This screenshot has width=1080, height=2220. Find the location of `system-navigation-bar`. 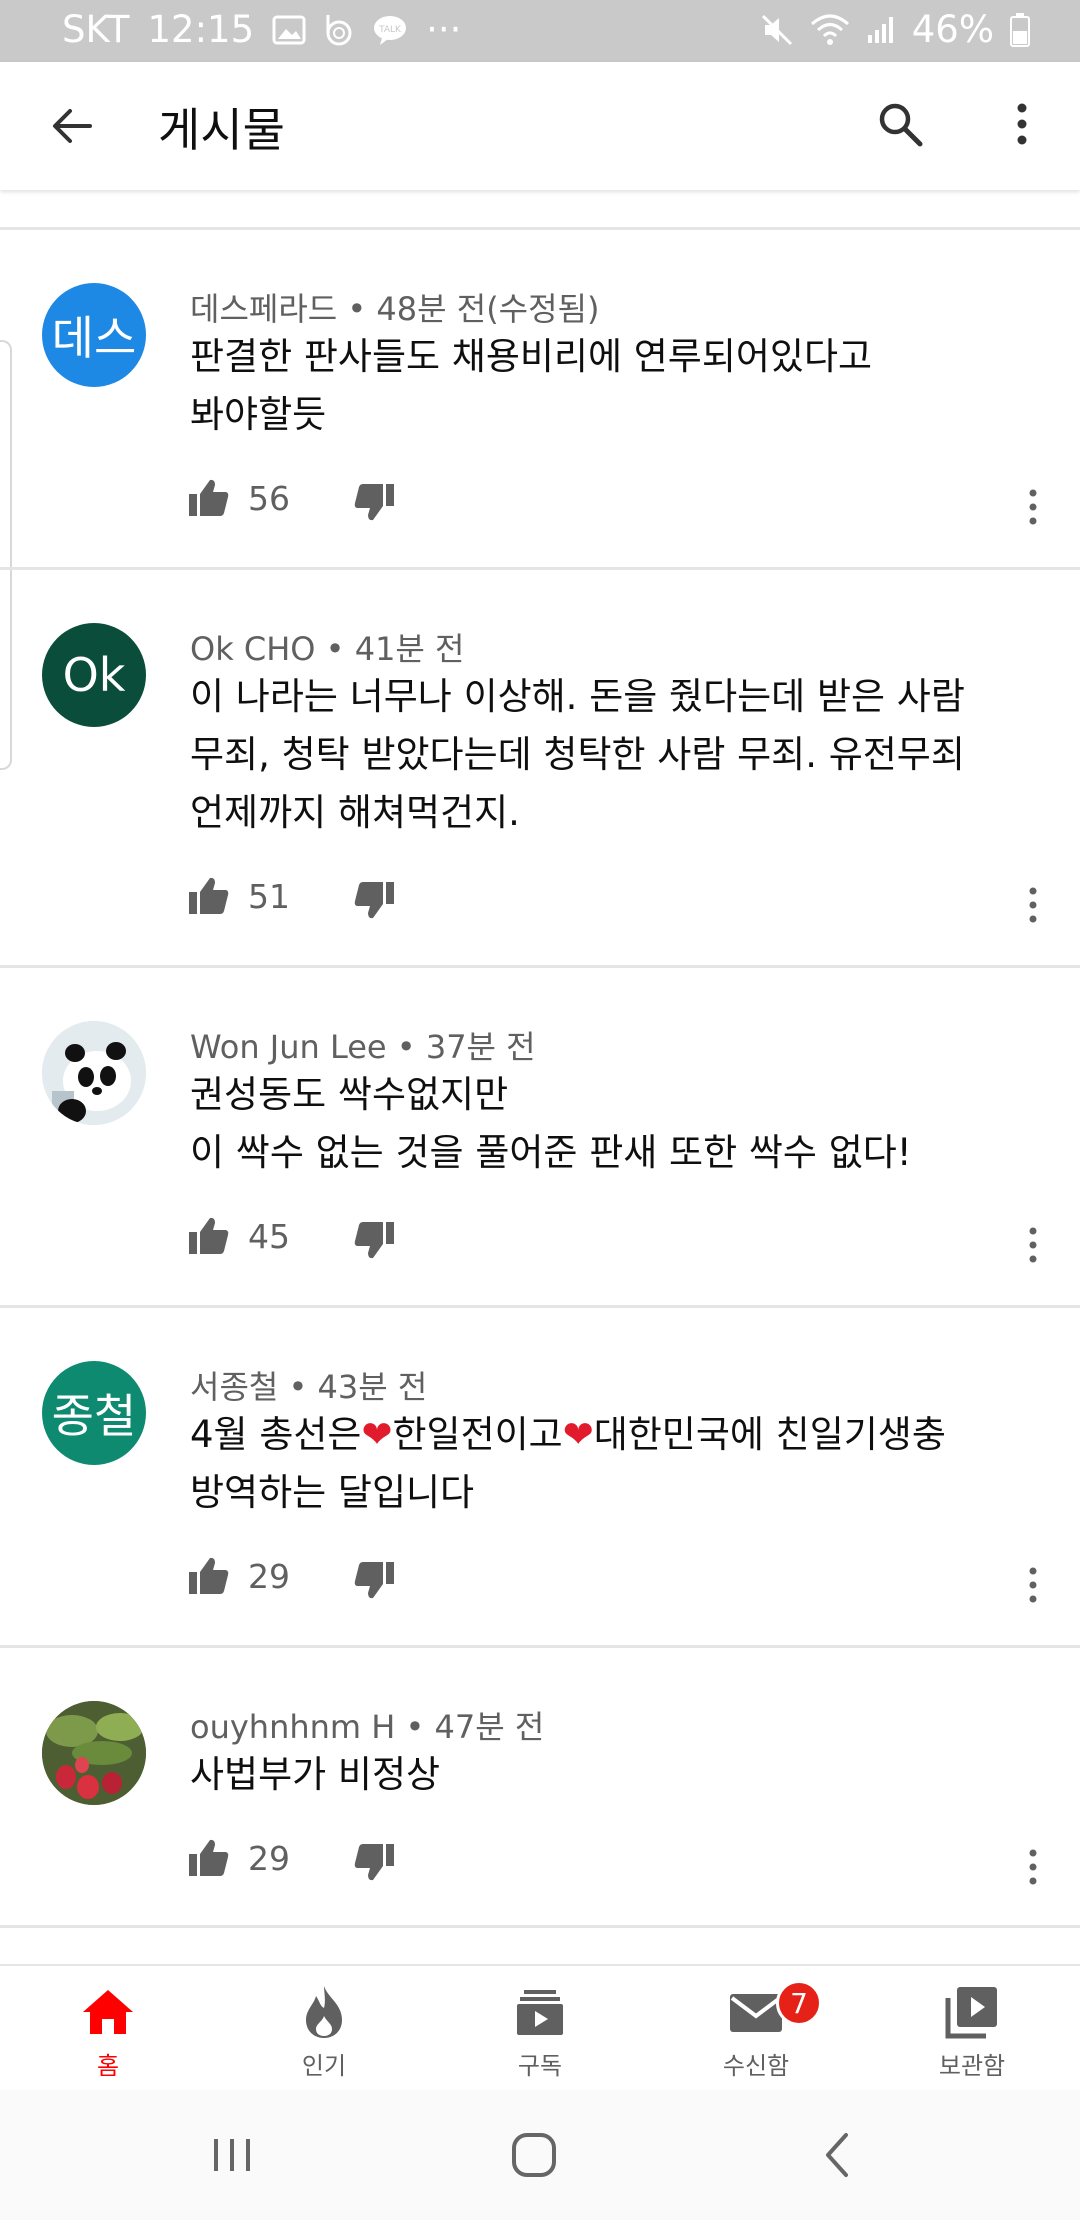

system-navigation-bar is located at coordinates (540, 2155).